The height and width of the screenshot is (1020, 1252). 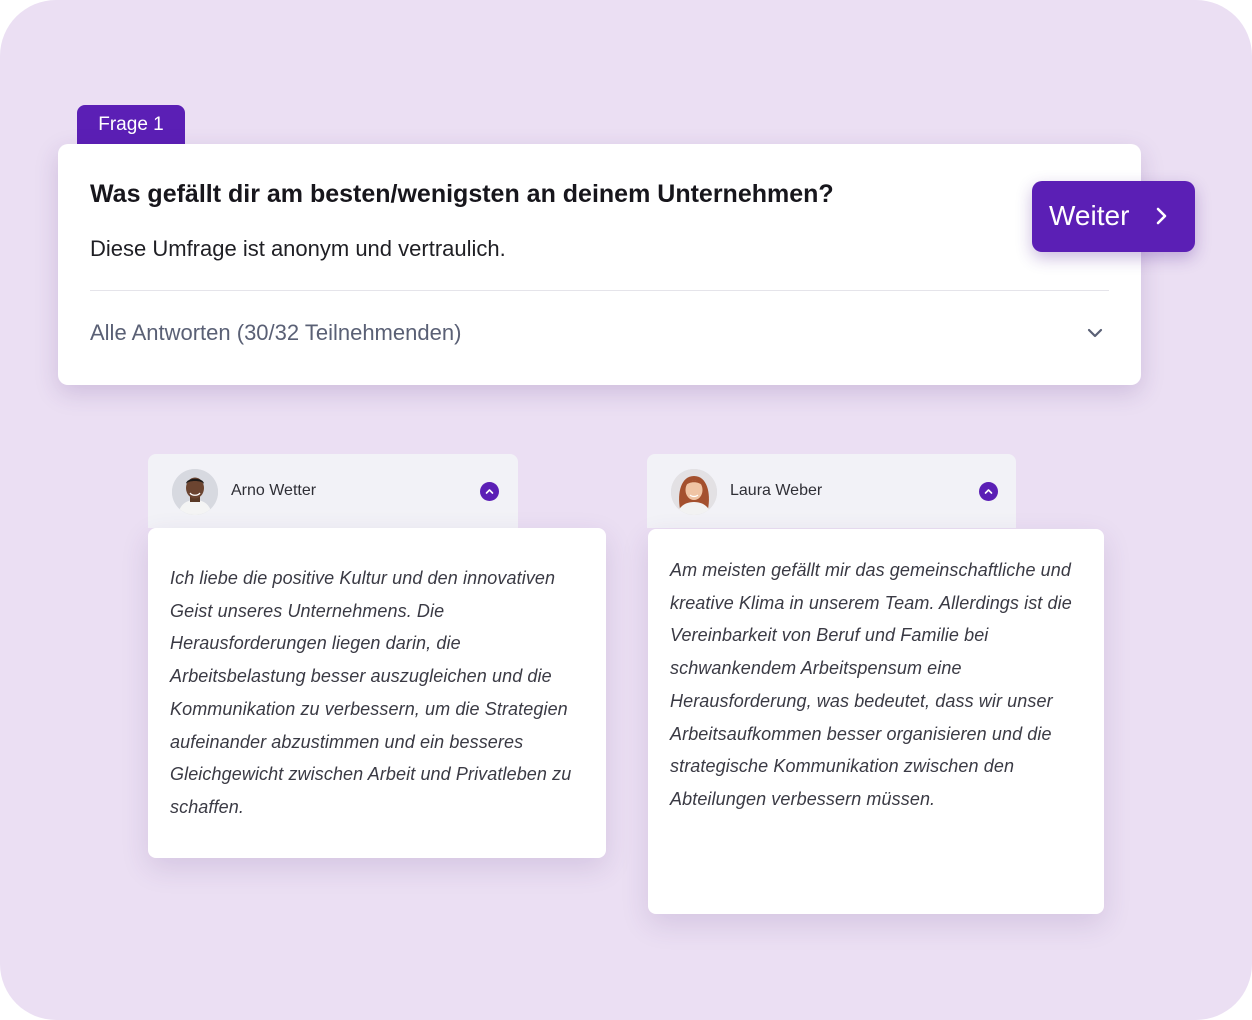 What do you see at coordinates (275, 333) in the screenshot?
I see `all-answers-toggle: Alle Antworten (30/32 Teilnehmenden)` at bounding box center [275, 333].